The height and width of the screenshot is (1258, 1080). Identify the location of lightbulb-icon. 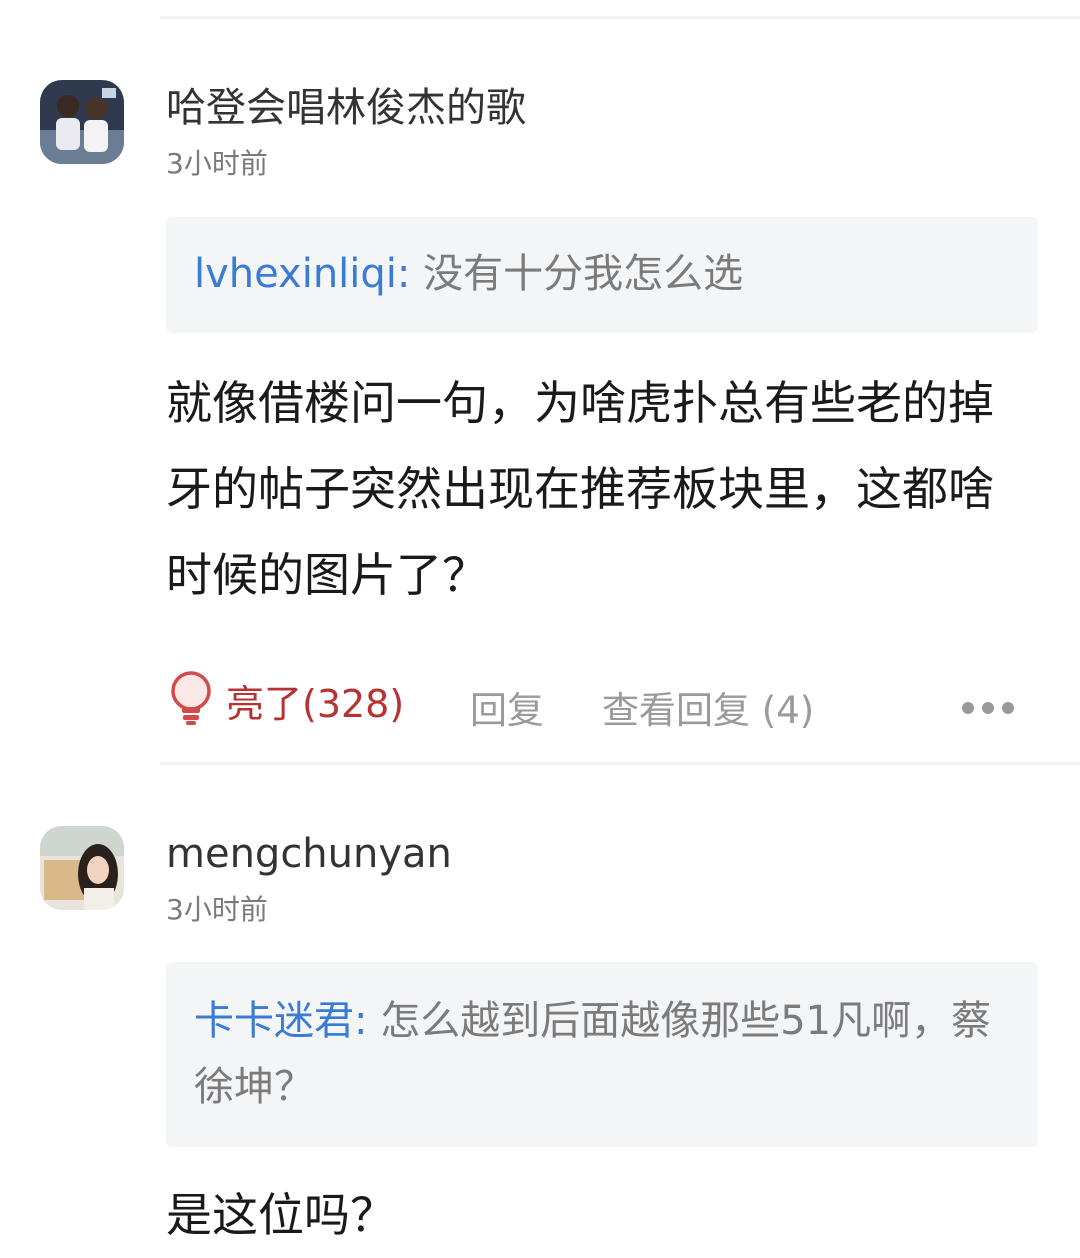
(191, 700).